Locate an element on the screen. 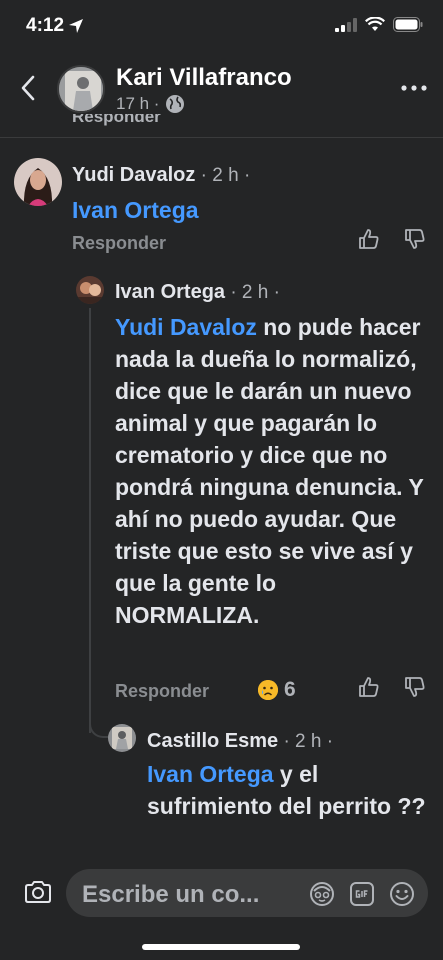 The height and width of the screenshot is (960, 443). comment-author: Ivan Ortega · 2 h · is located at coordinates (197, 292).